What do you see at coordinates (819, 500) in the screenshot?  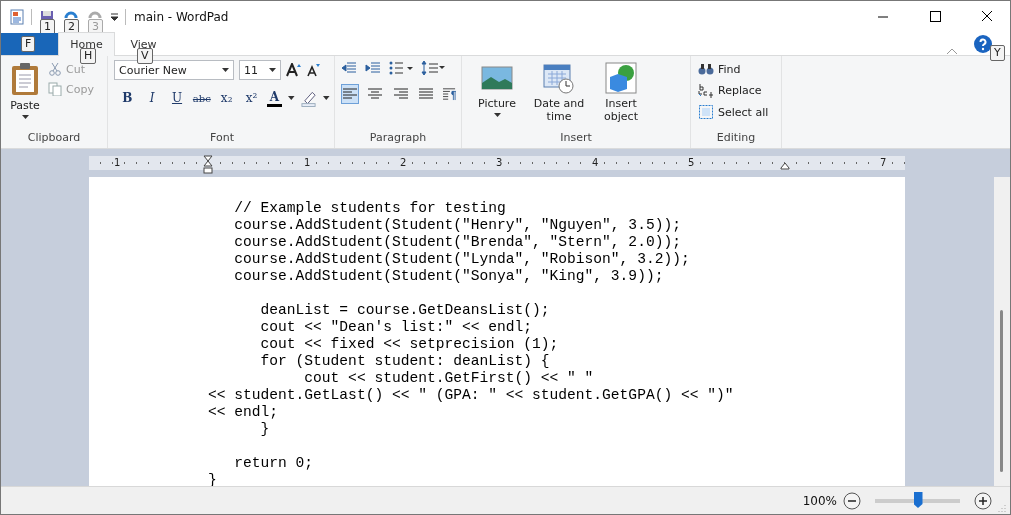 I see `zoom-level: 100%` at bounding box center [819, 500].